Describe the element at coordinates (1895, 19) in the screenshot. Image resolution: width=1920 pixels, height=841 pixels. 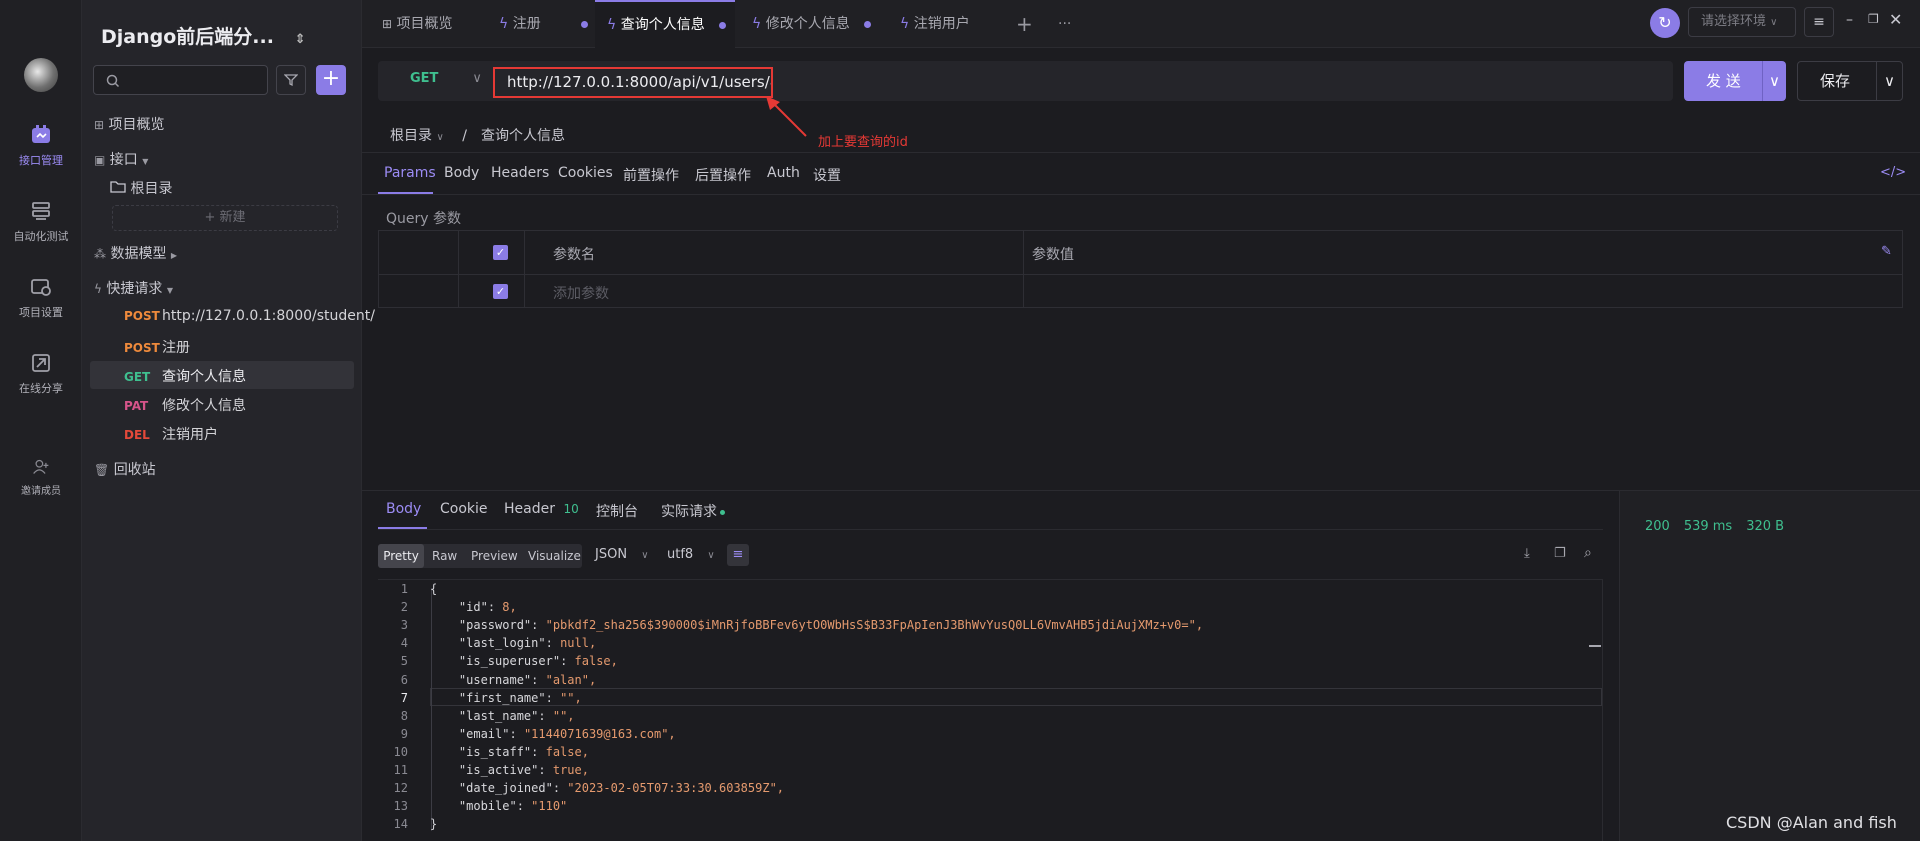
I see `close-icon: ✕` at that location.